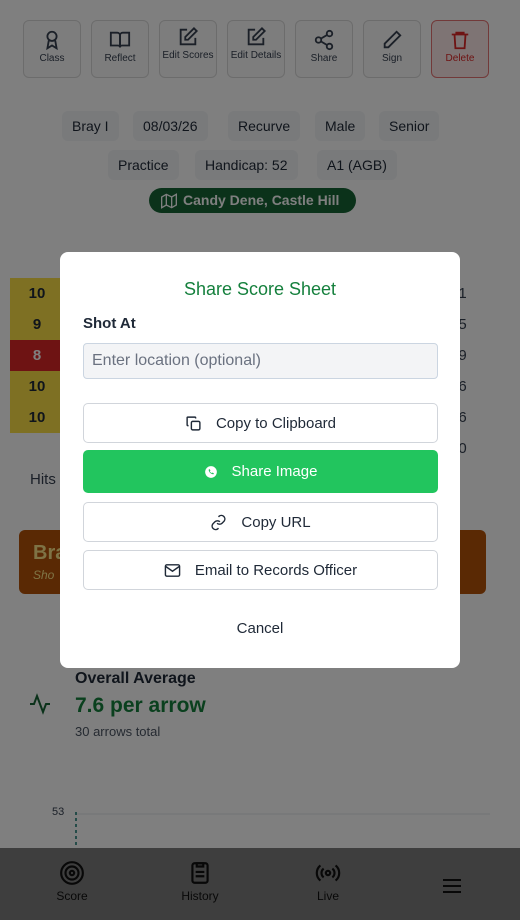 The height and width of the screenshot is (920, 520). Describe the element at coordinates (260, 570) in the screenshot. I see `email-records-officer-button: Email to Records Officer` at that location.